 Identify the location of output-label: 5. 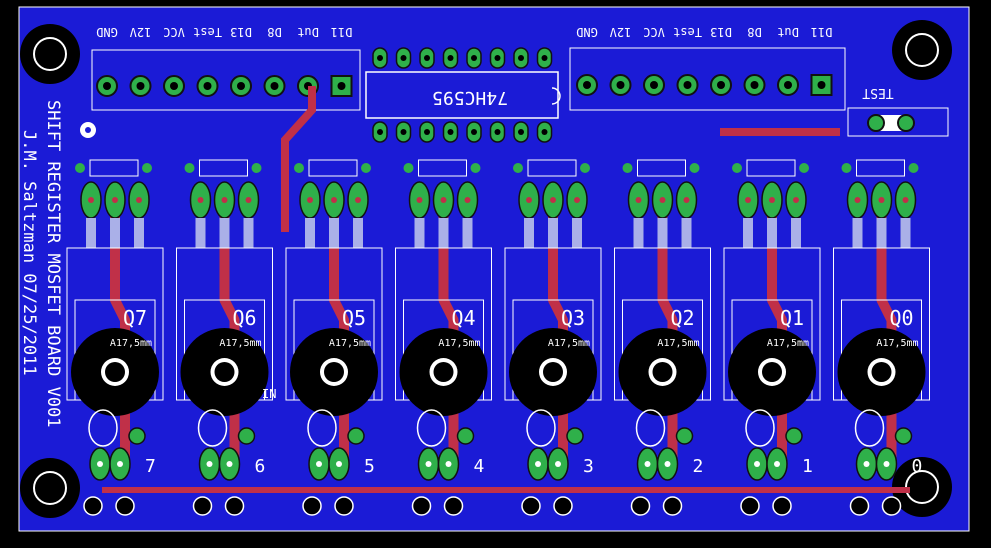
(369, 466).